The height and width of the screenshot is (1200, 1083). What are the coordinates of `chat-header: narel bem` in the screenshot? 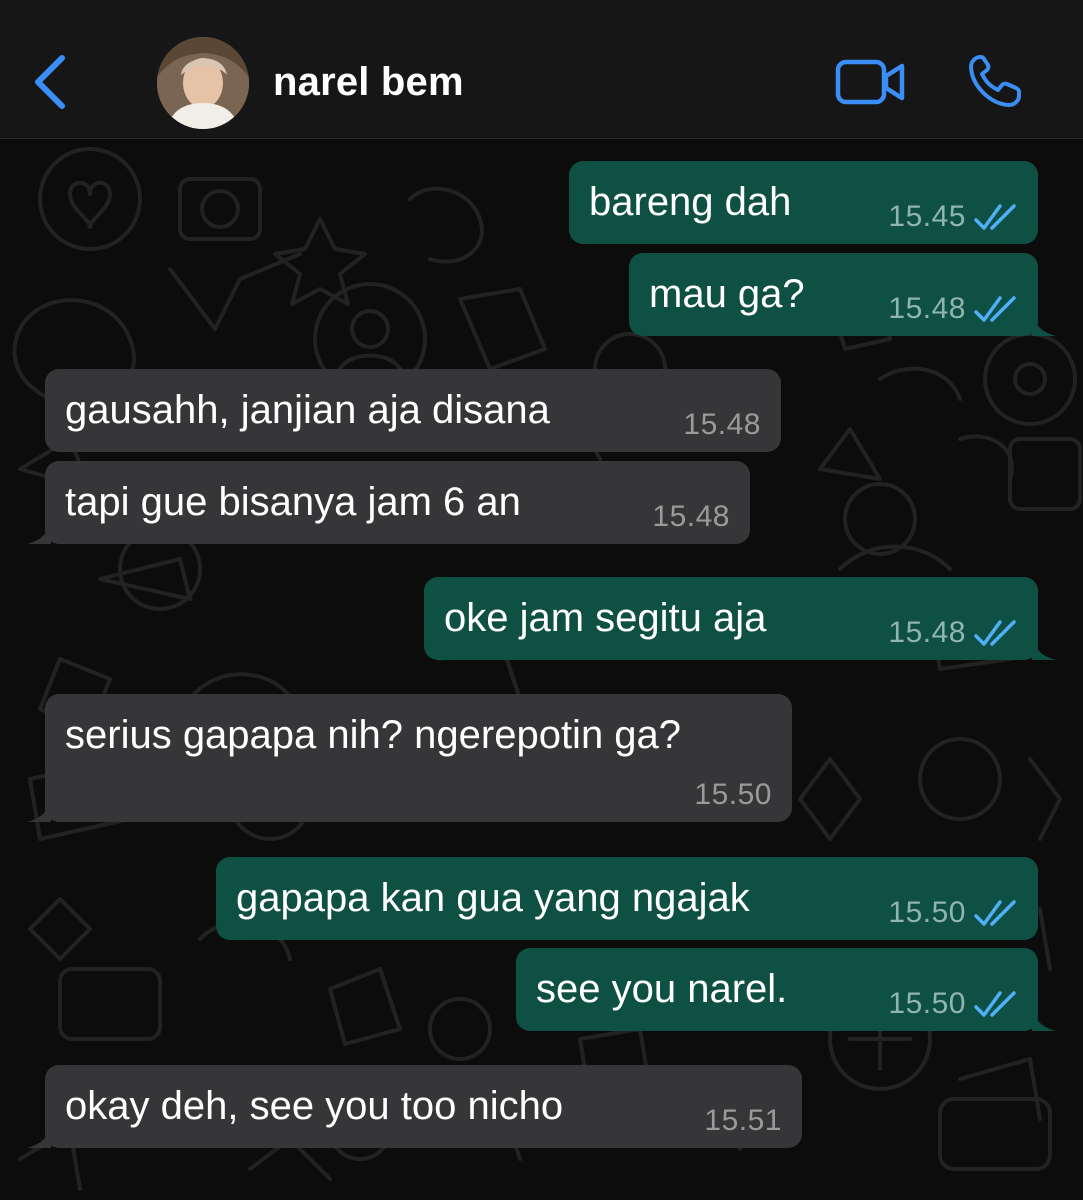 It's located at (541, 69).